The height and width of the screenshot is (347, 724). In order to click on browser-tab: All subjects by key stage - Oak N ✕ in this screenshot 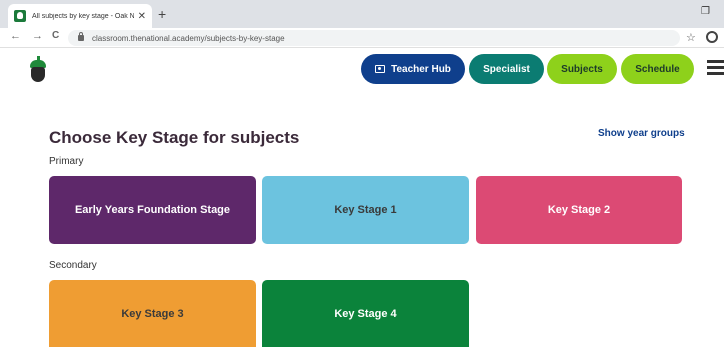, I will do `click(80, 16)`.